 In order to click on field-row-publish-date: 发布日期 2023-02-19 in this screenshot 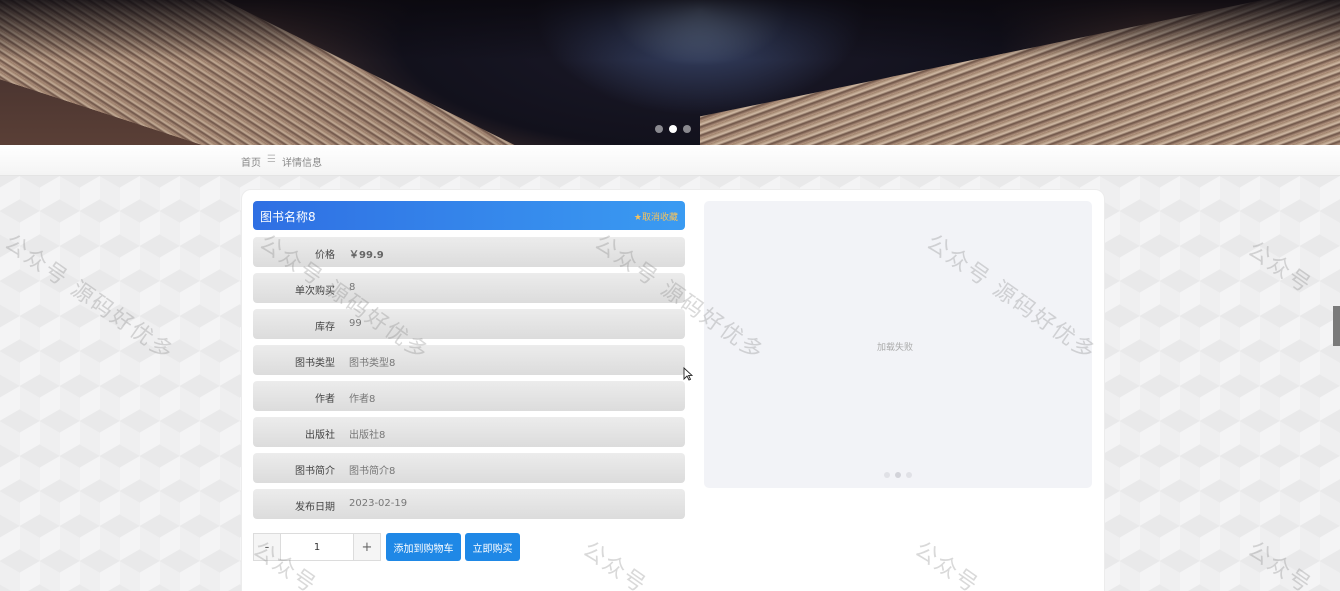, I will do `click(469, 504)`.